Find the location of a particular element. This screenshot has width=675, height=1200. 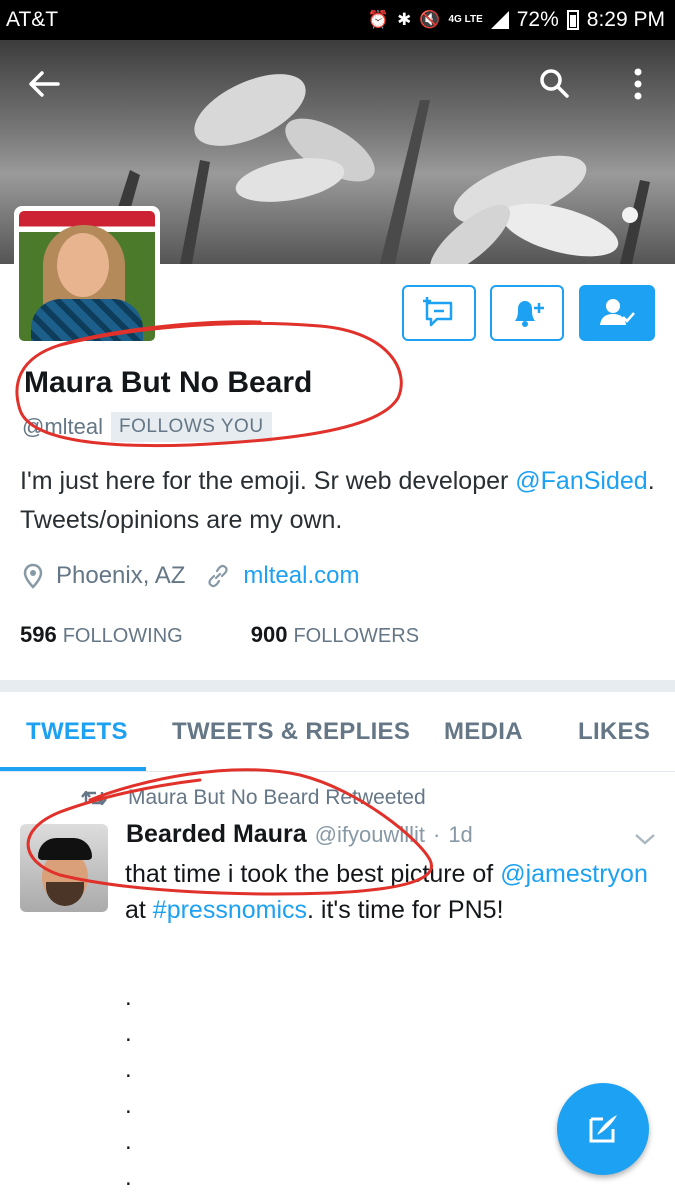

compose-icon is located at coordinates (603, 1129).